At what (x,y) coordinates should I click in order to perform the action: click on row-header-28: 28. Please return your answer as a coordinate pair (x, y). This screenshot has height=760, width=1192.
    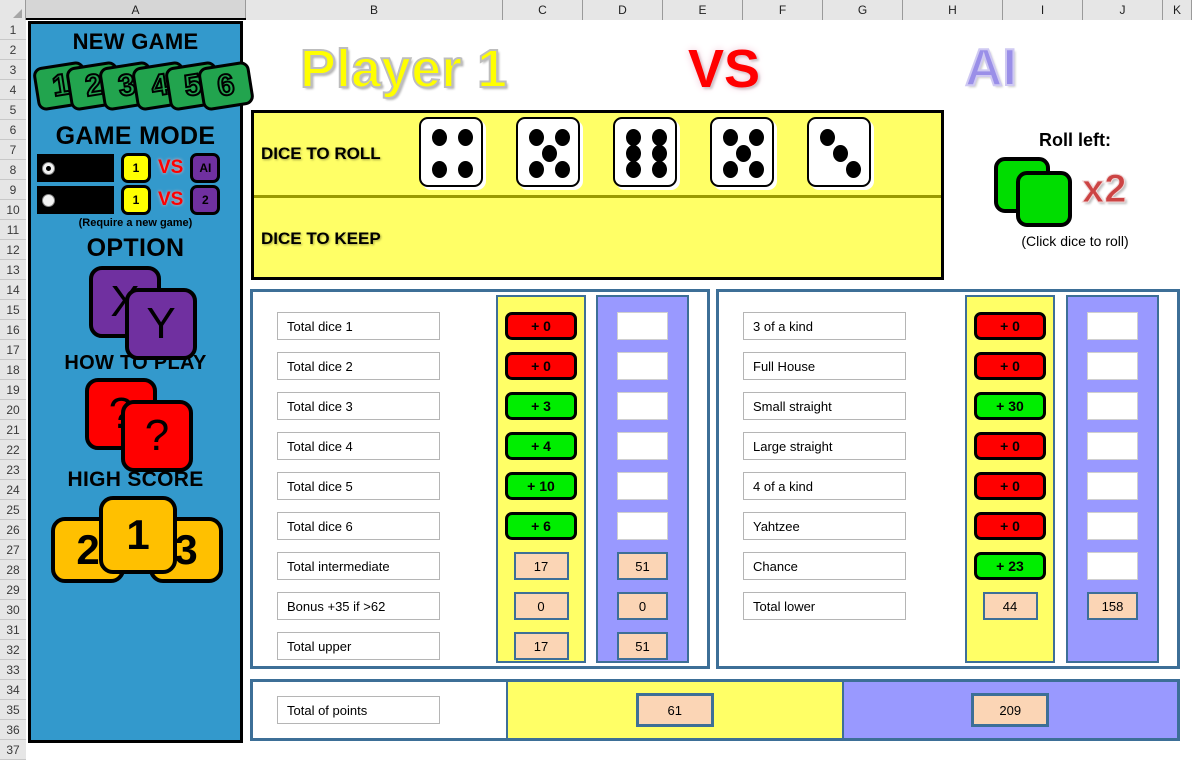
    Looking at the image, I should click on (13, 570).